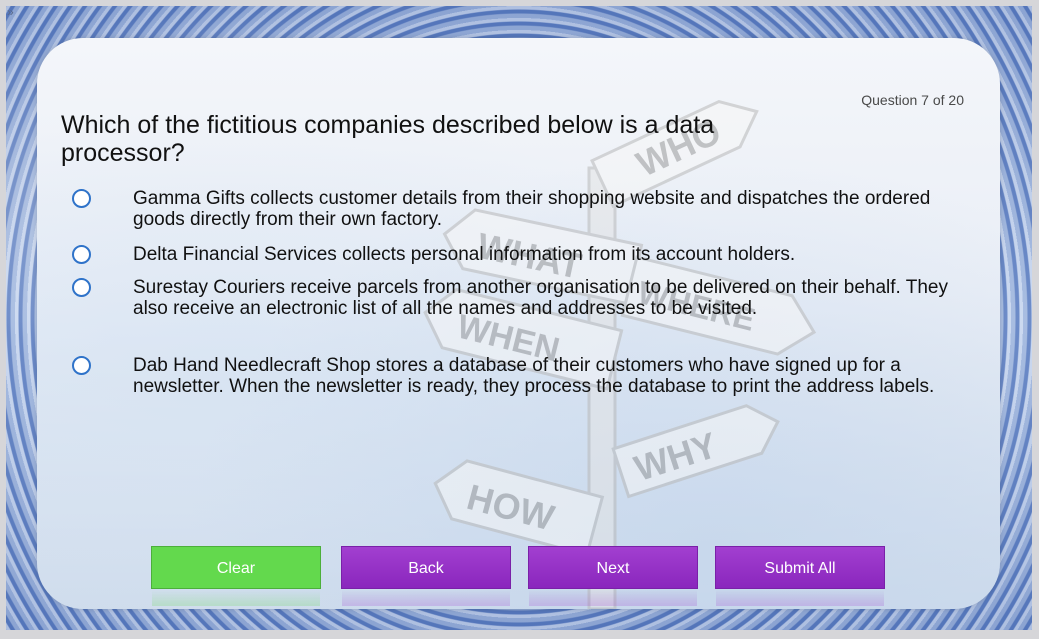 This screenshot has height=639, width=1039. I want to click on question-counter: Question 7 of 20, so click(912, 100).